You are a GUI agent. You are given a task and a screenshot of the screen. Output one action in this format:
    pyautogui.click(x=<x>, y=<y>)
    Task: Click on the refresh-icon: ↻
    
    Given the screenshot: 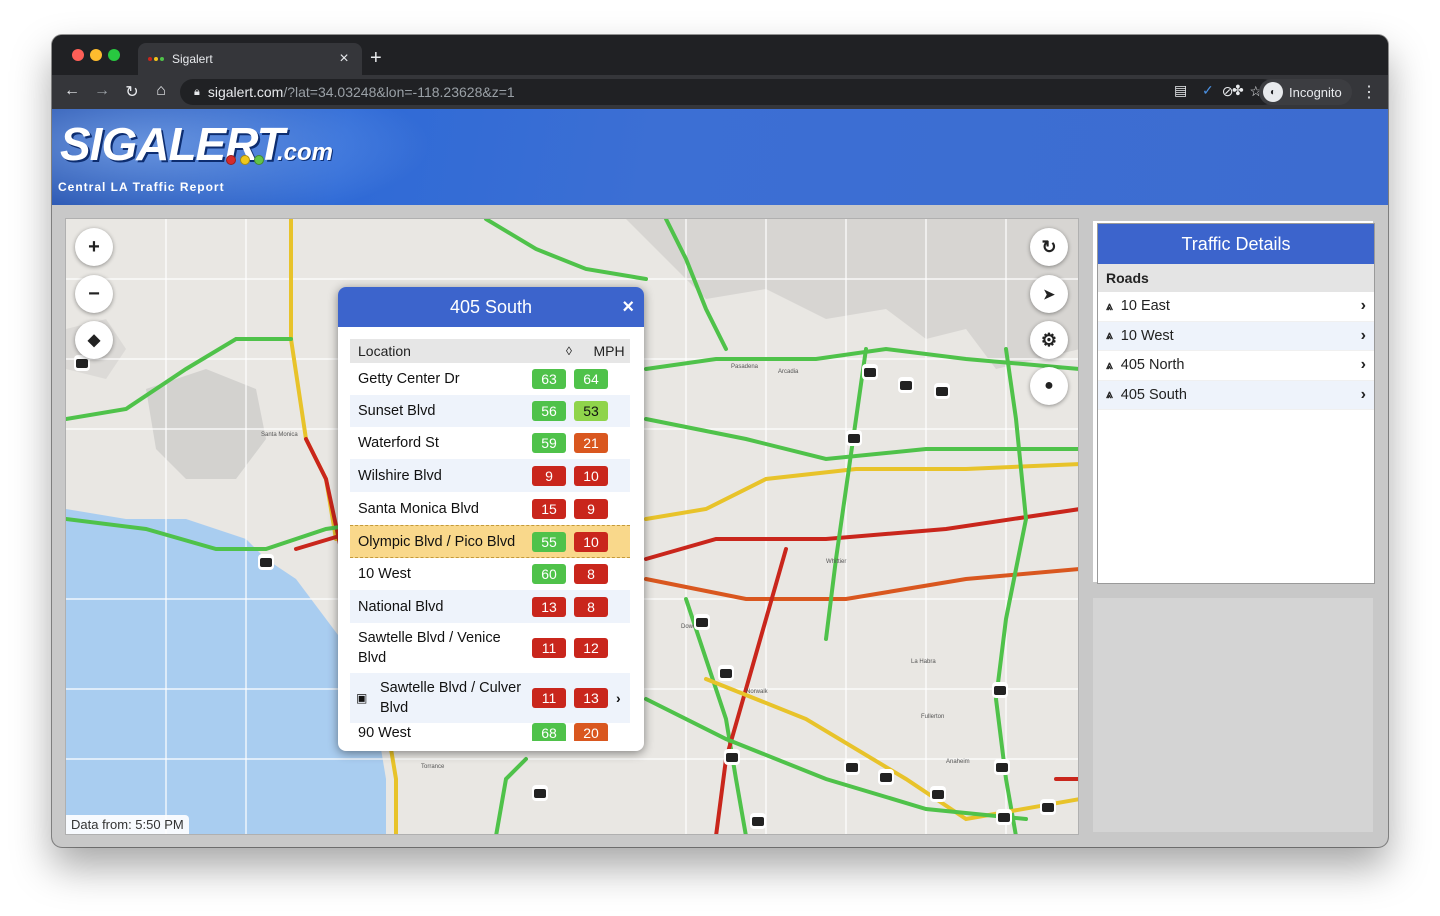 What is the action you would take?
    pyautogui.click(x=1049, y=247)
    